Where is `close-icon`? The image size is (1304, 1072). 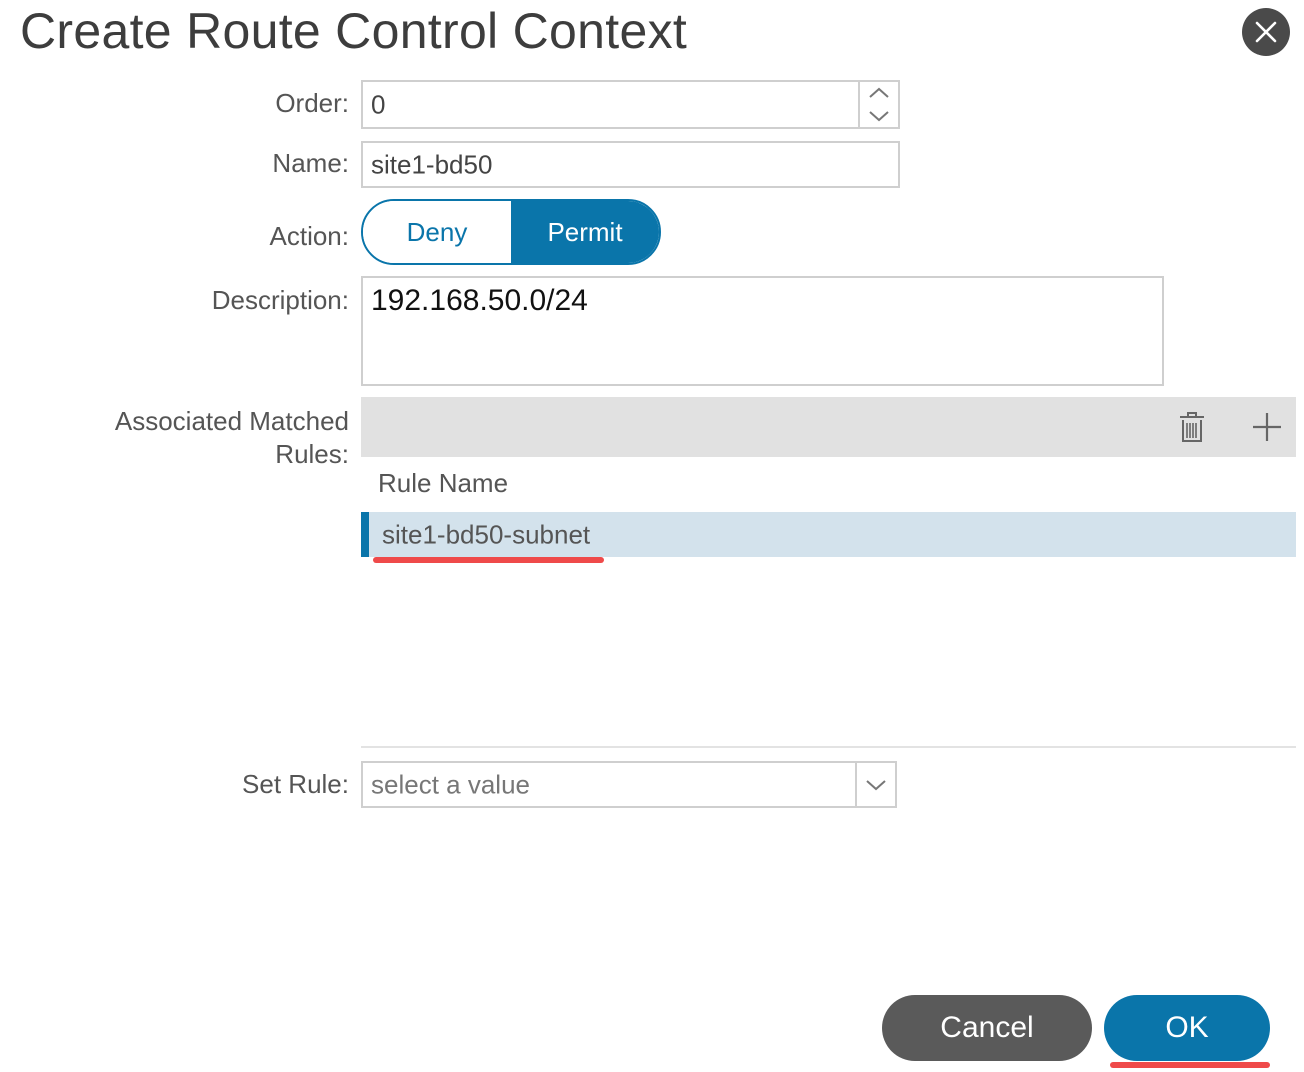
close-icon is located at coordinates (1266, 32).